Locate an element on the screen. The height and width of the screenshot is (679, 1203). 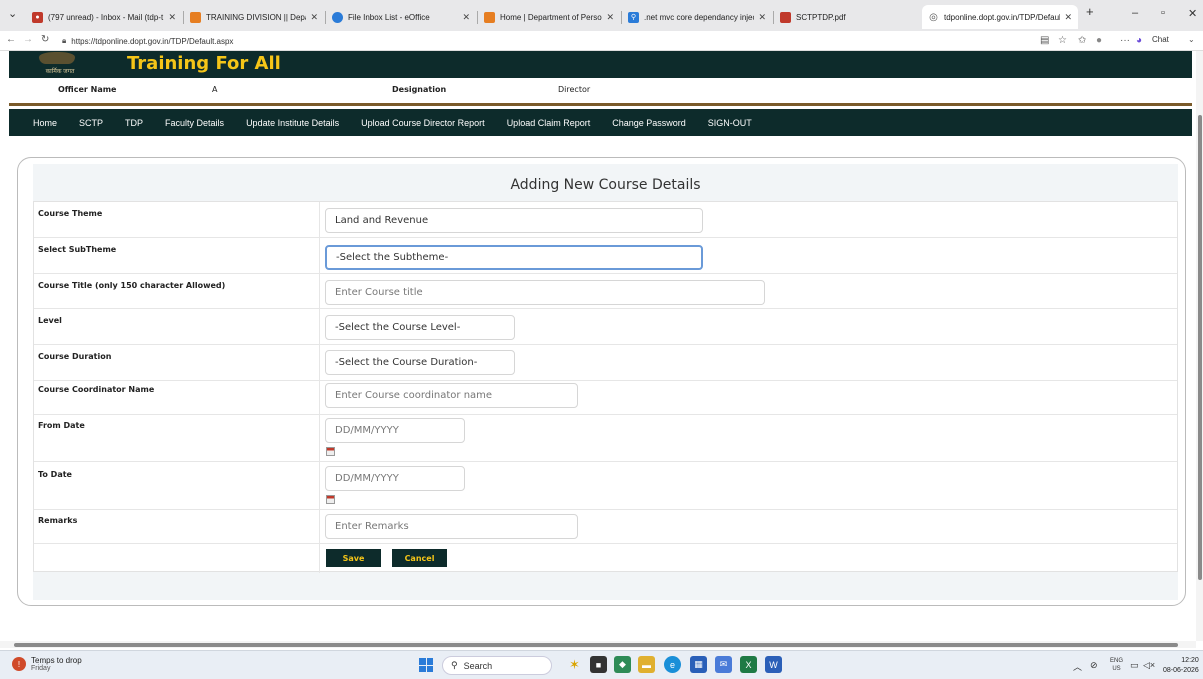
mail-app-icon: ✉ is located at coordinates (723, 664).